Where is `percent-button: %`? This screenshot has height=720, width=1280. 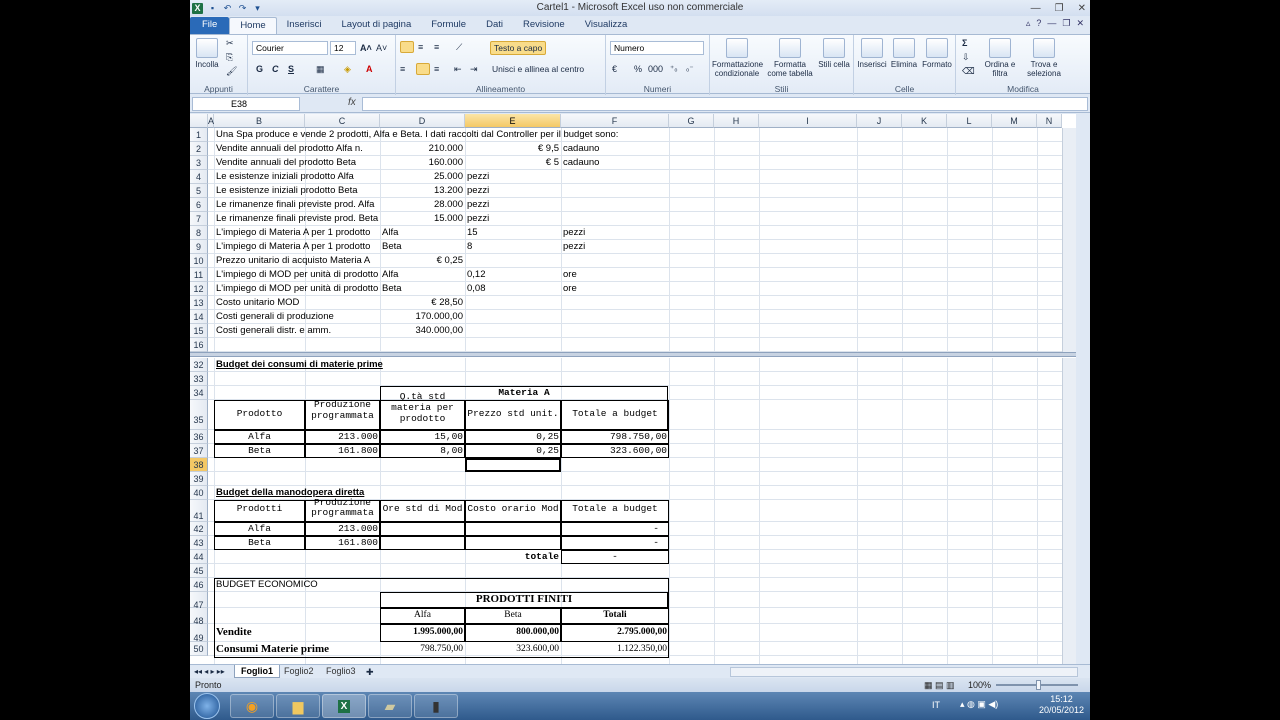
percent-button: % is located at coordinates (638, 69).